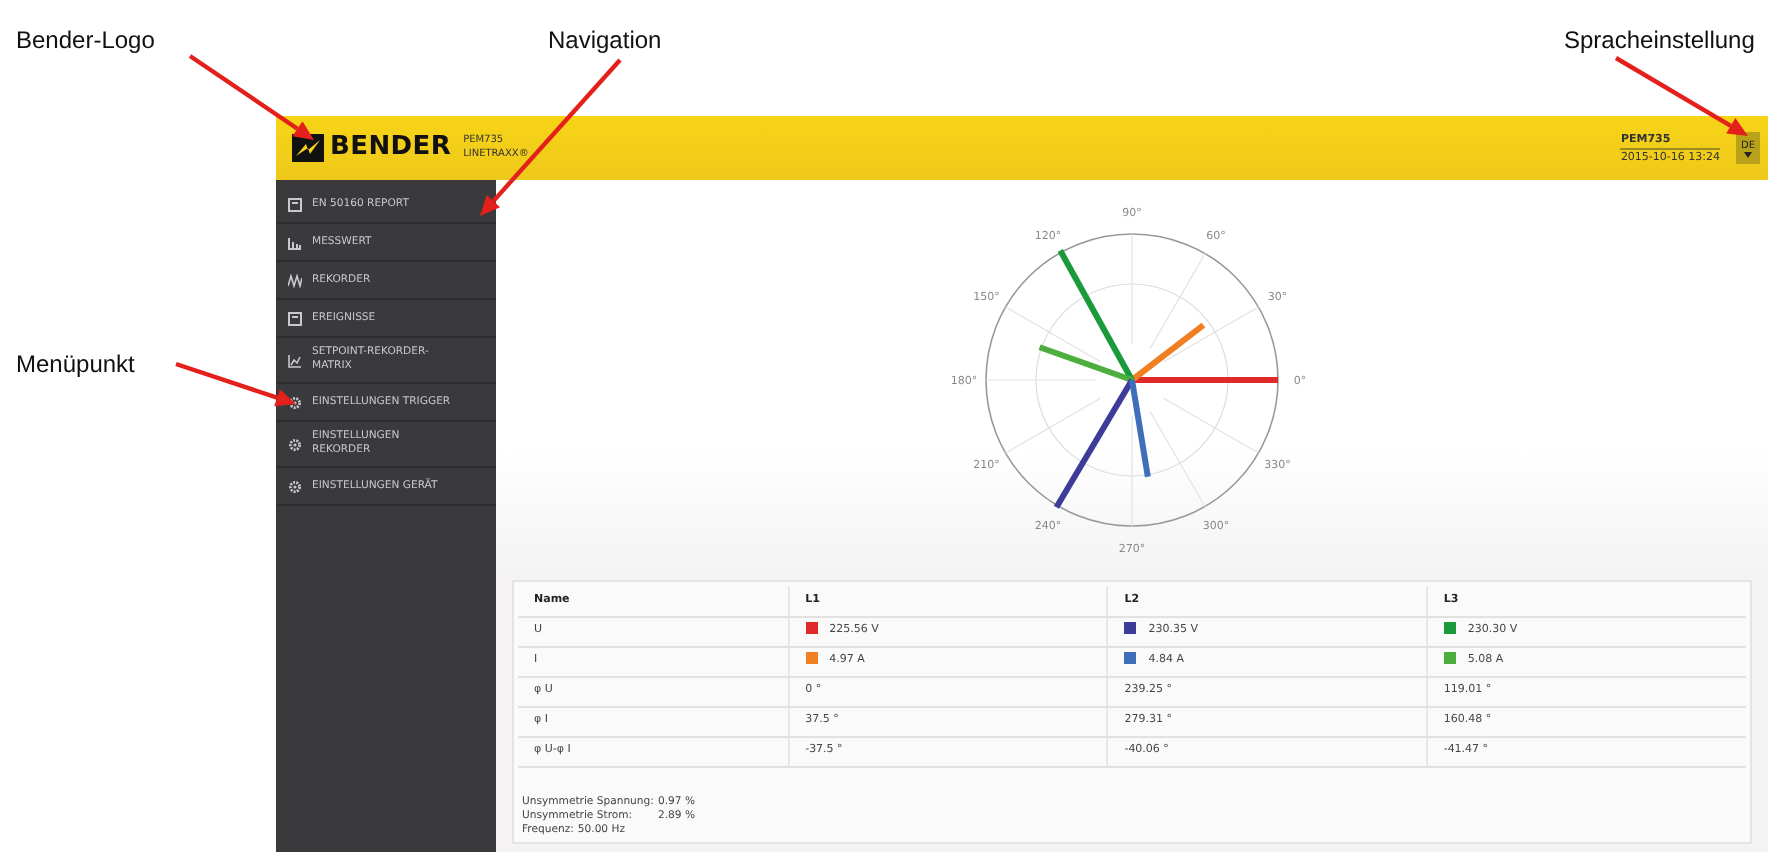 This screenshot has height=852, width=1768. What do you see at coordinates (295, 242) in the screenshot?
I see `bar-chart-icon` at bounding box center [295, 242].